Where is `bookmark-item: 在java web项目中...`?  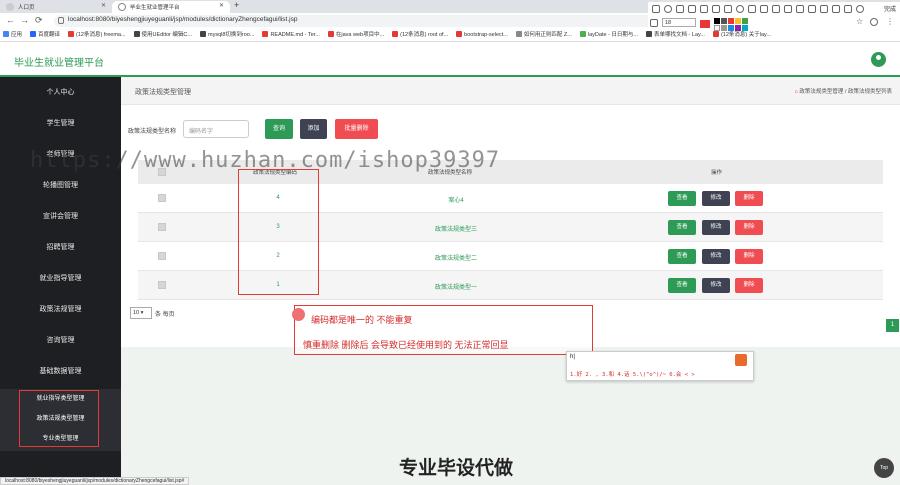 bookmark-item: 在java web项目中... is located at coordinates (356, 35).